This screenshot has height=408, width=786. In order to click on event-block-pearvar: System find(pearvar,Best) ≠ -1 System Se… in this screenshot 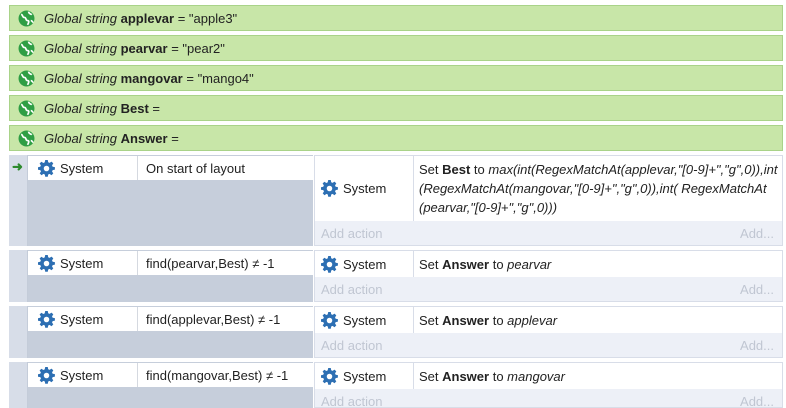, I will do `click(396, 276)`.